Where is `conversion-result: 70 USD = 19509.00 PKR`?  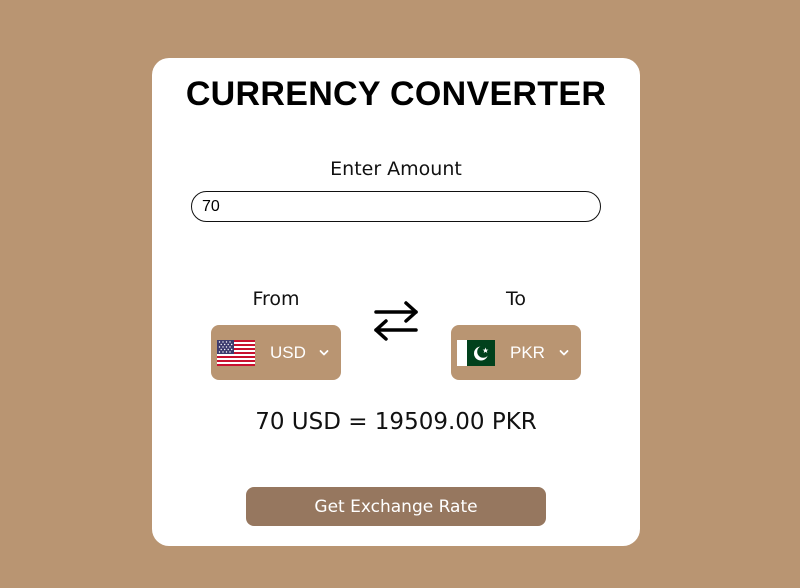 conversion-result: 70 USD = 19509.00 PKR is located at coordinates (396, 422).